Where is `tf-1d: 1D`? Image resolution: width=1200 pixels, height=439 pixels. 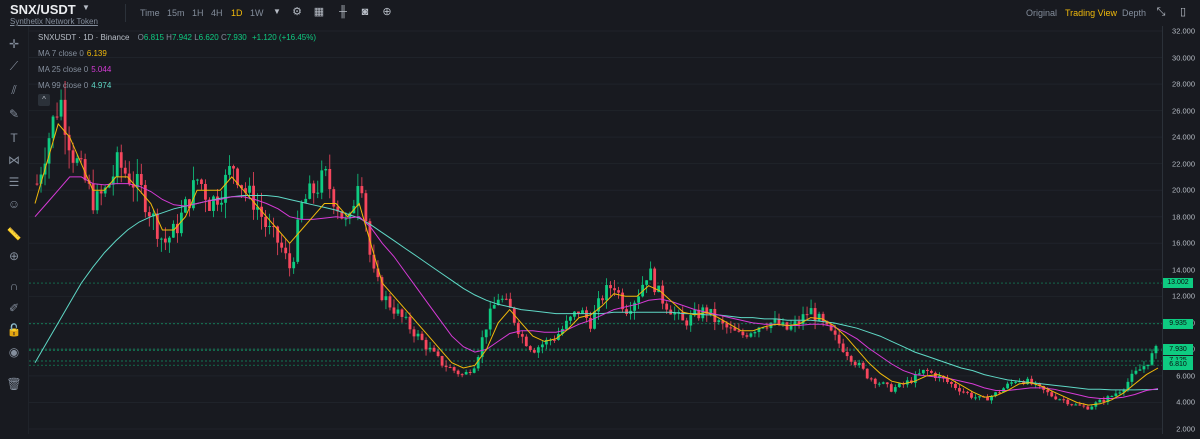
tf-1d: 1D is located at coordinates (237, 13).